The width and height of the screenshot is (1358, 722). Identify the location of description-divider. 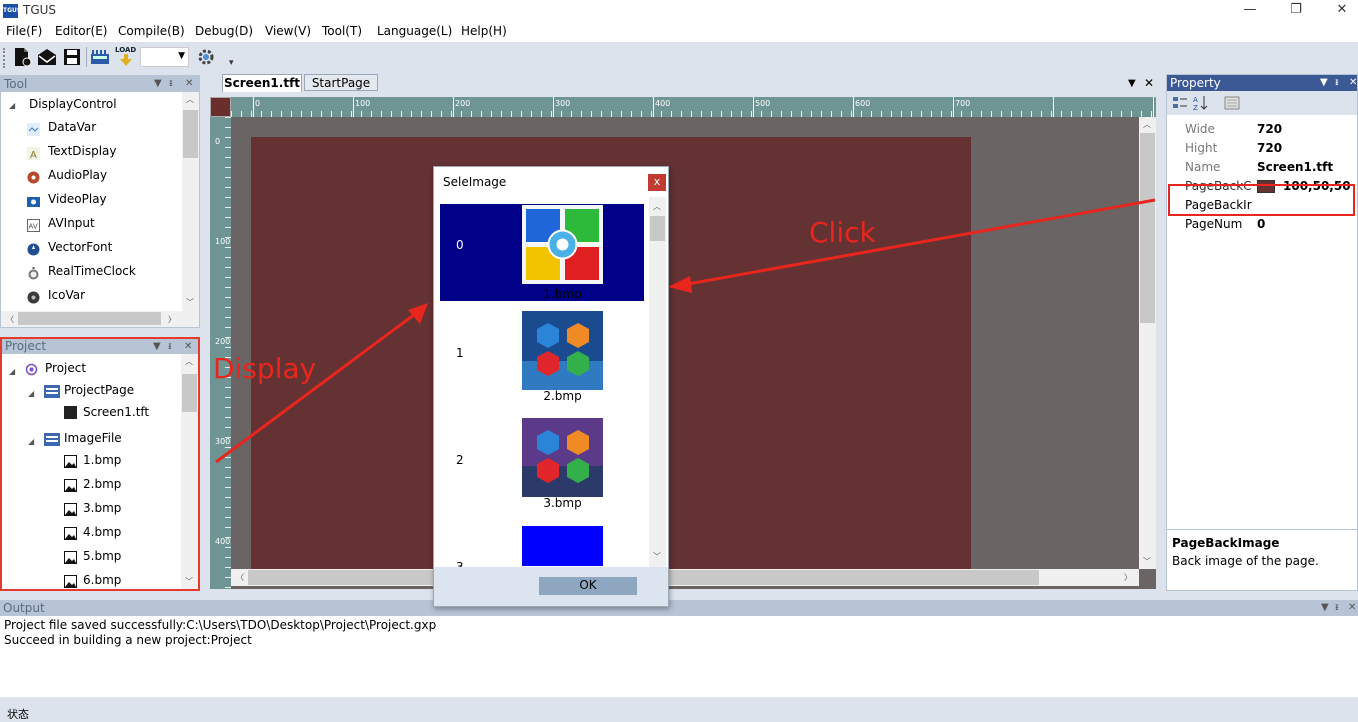
(1262, 529).